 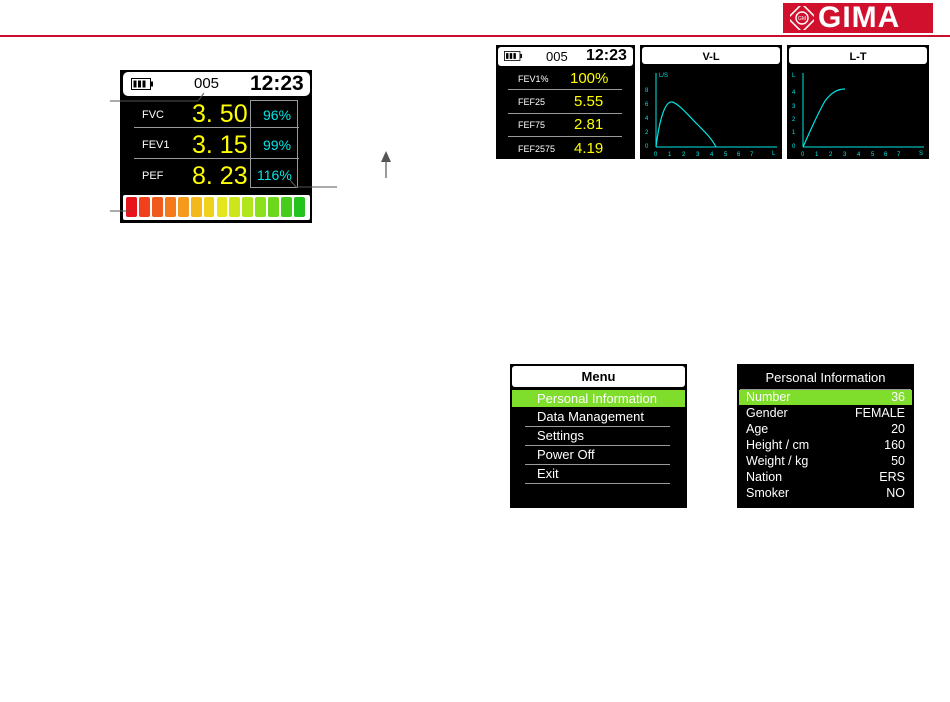 What do you see at coordinates (726, 155) in the screenshot?
I see `vl-x-tick: 5` at bounding box center [726, 155].